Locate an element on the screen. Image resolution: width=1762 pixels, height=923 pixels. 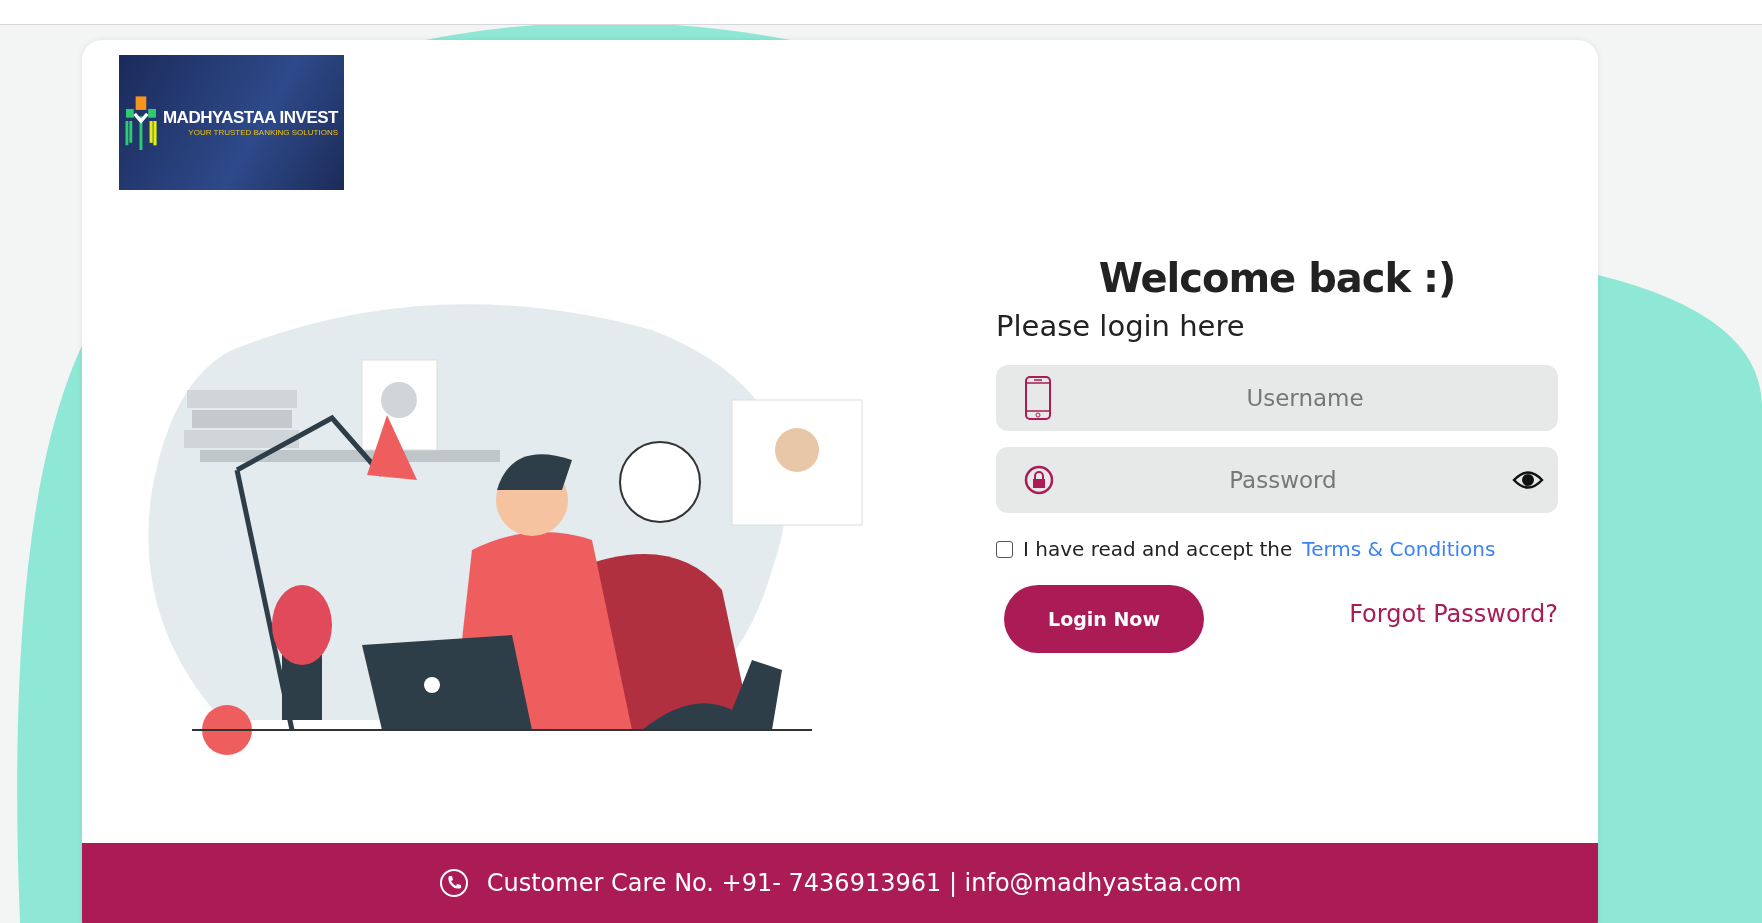
logo-tagline: YOUR TRUSTED BANKING SOLUTIONS is located at coordinates (263, 132).